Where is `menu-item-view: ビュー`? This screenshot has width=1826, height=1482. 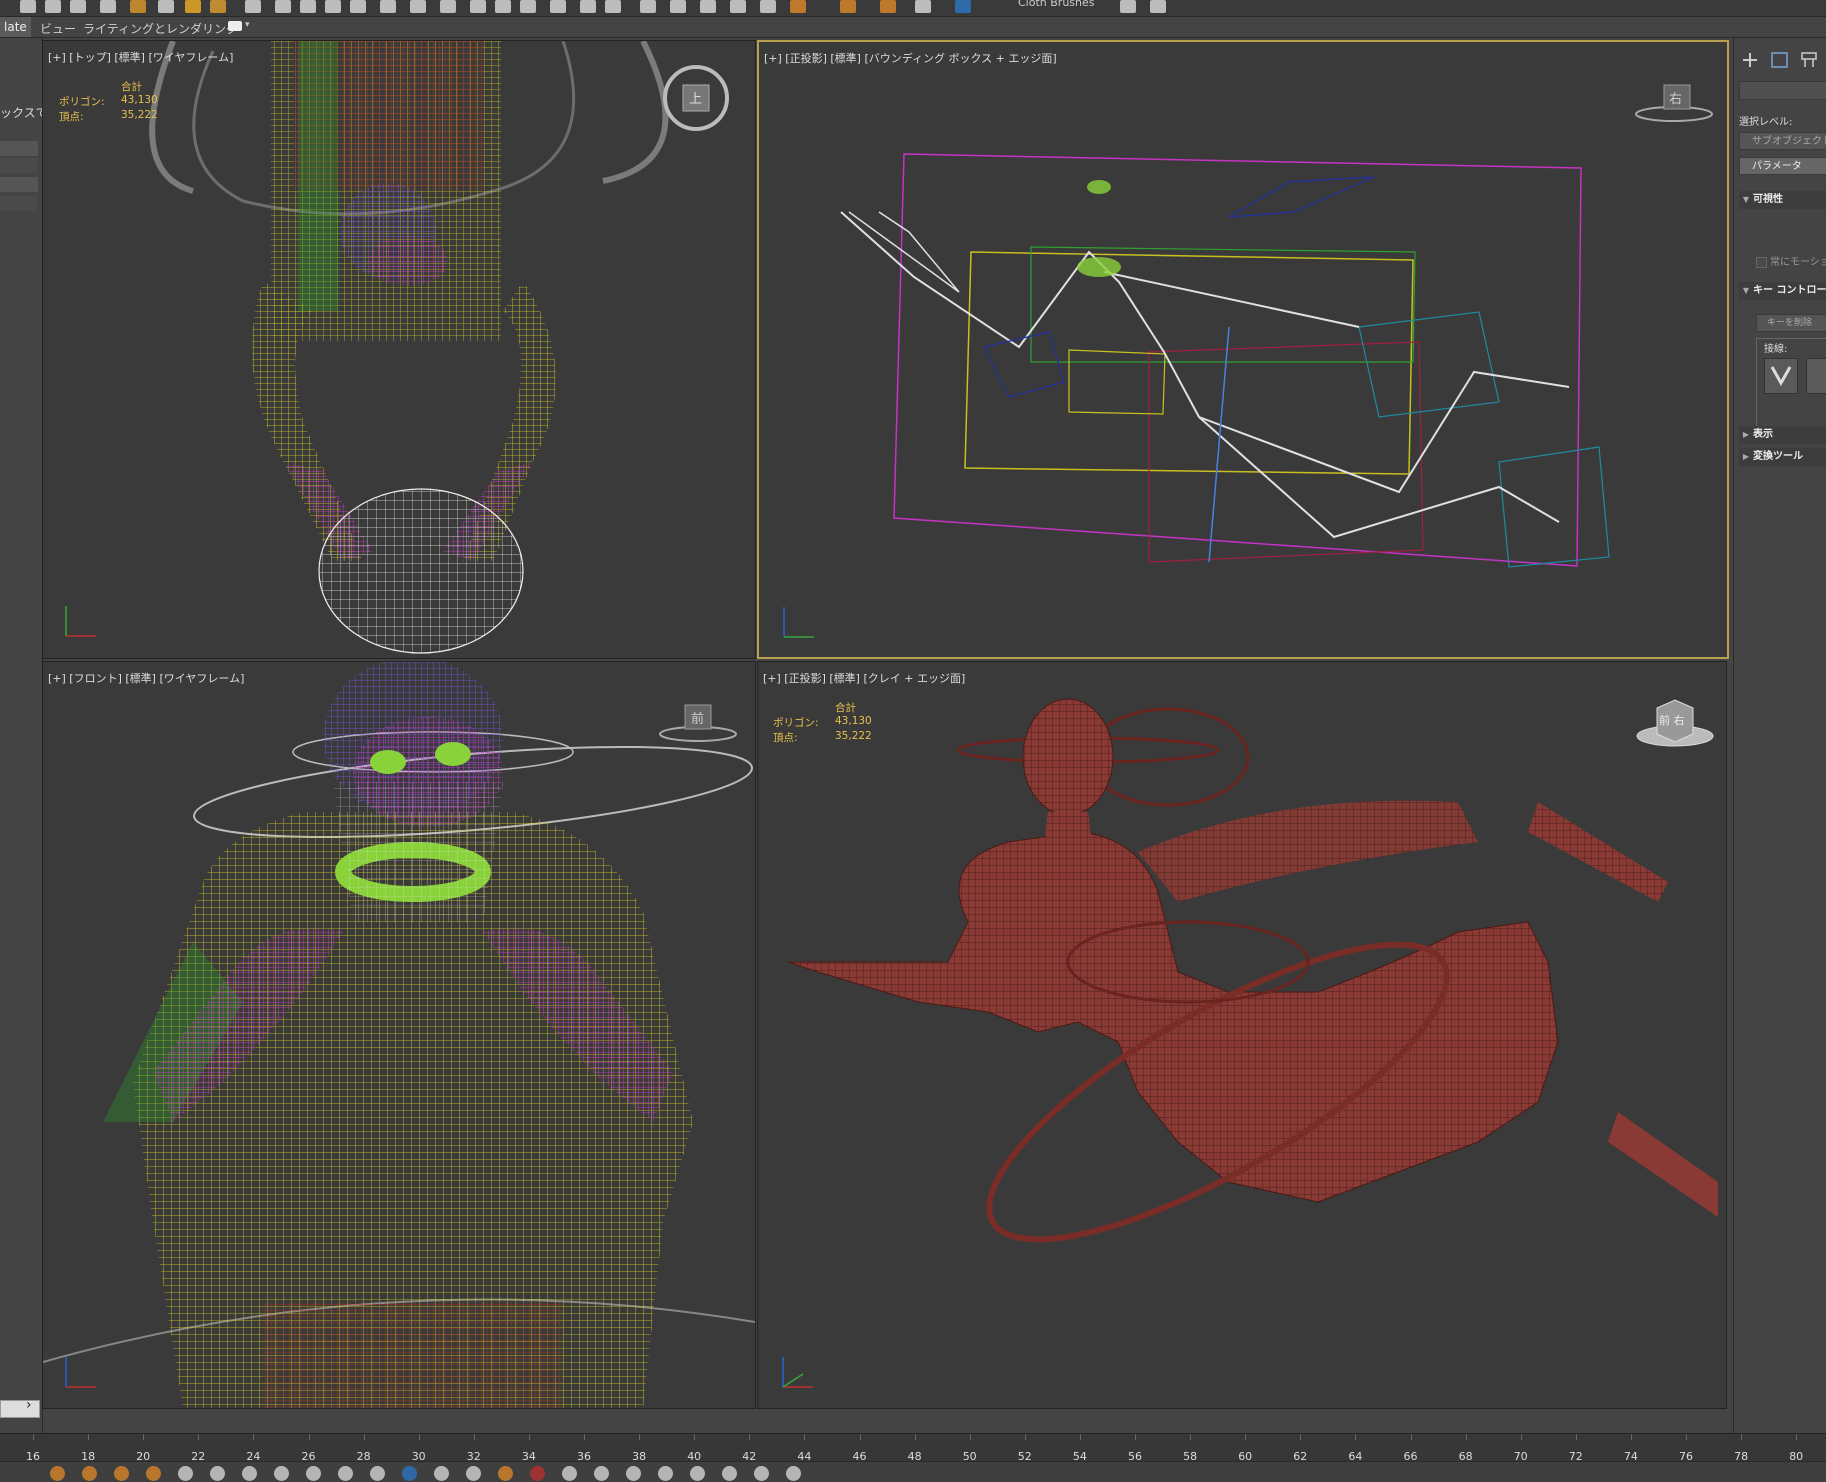 menu-item-view: ビュー is located at coordinates (58, 28).